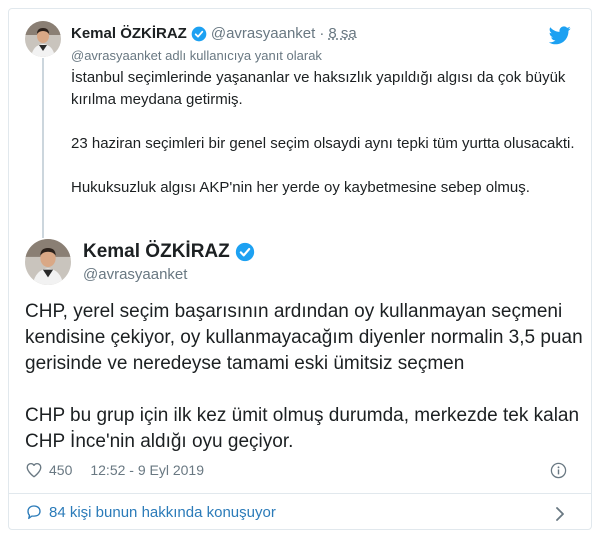 The image size is (600, 538). Describe the element at coordinates (34, 470) in the screenshot. I see `heart-icon` at that location.